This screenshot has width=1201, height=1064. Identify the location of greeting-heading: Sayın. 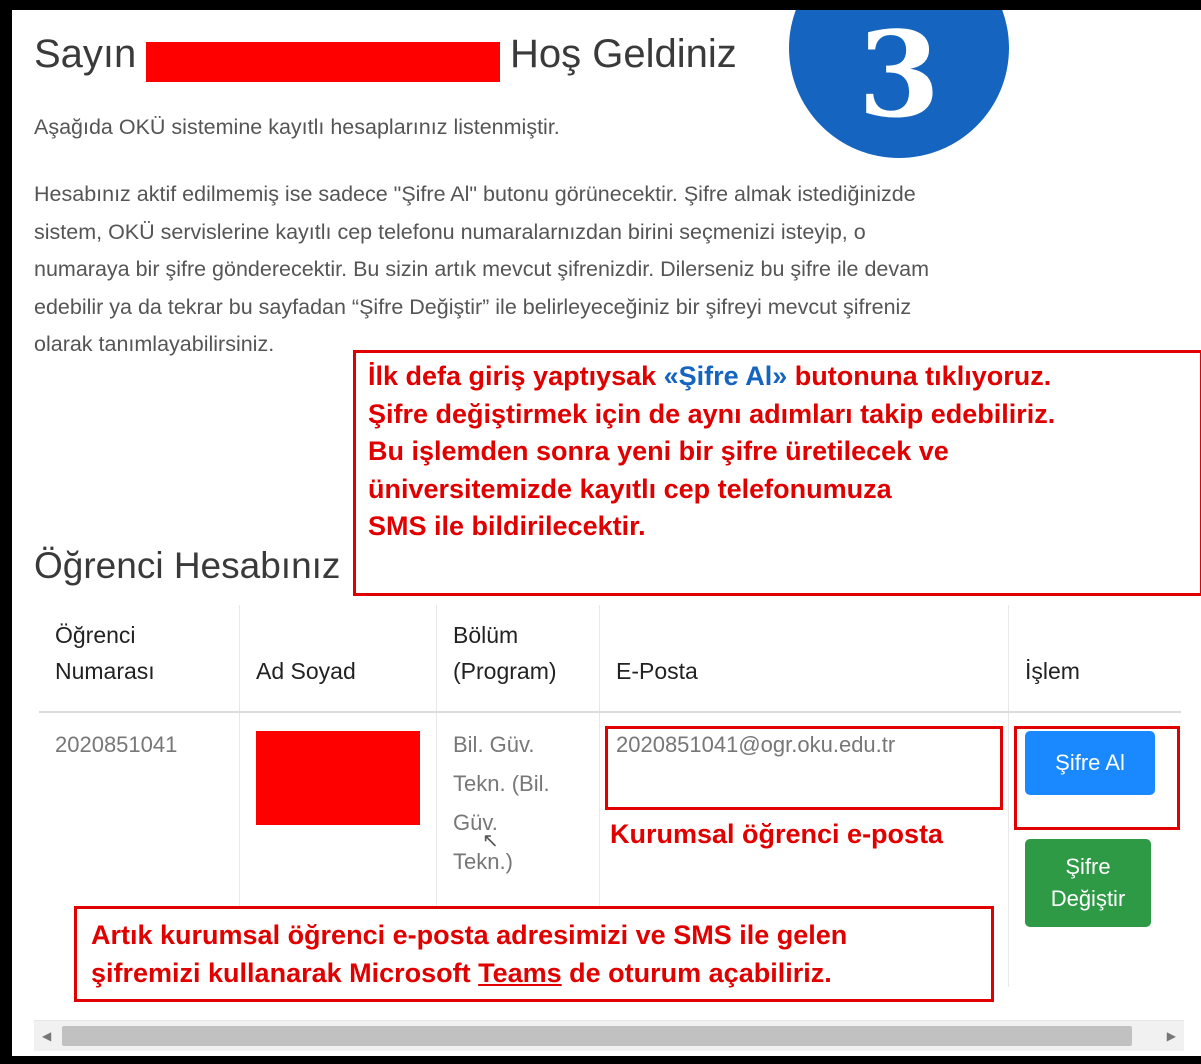
(85, 54).